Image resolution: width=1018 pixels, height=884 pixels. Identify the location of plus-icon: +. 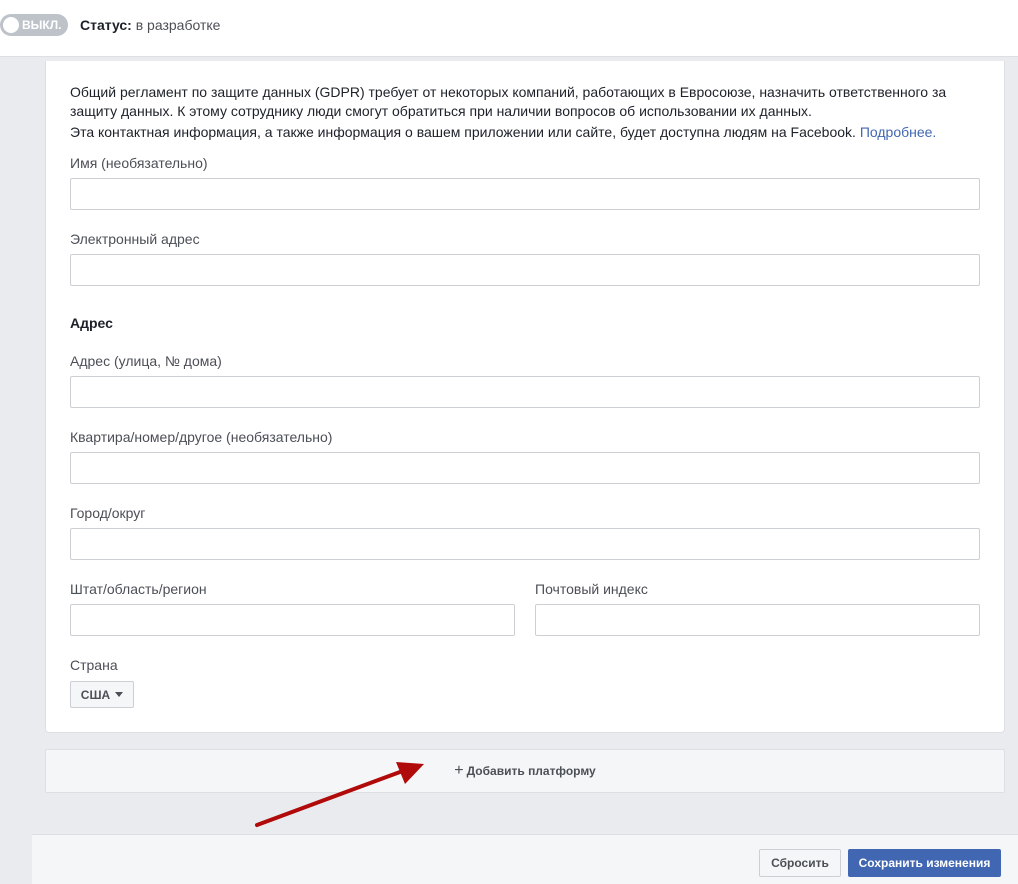
(459, 770).